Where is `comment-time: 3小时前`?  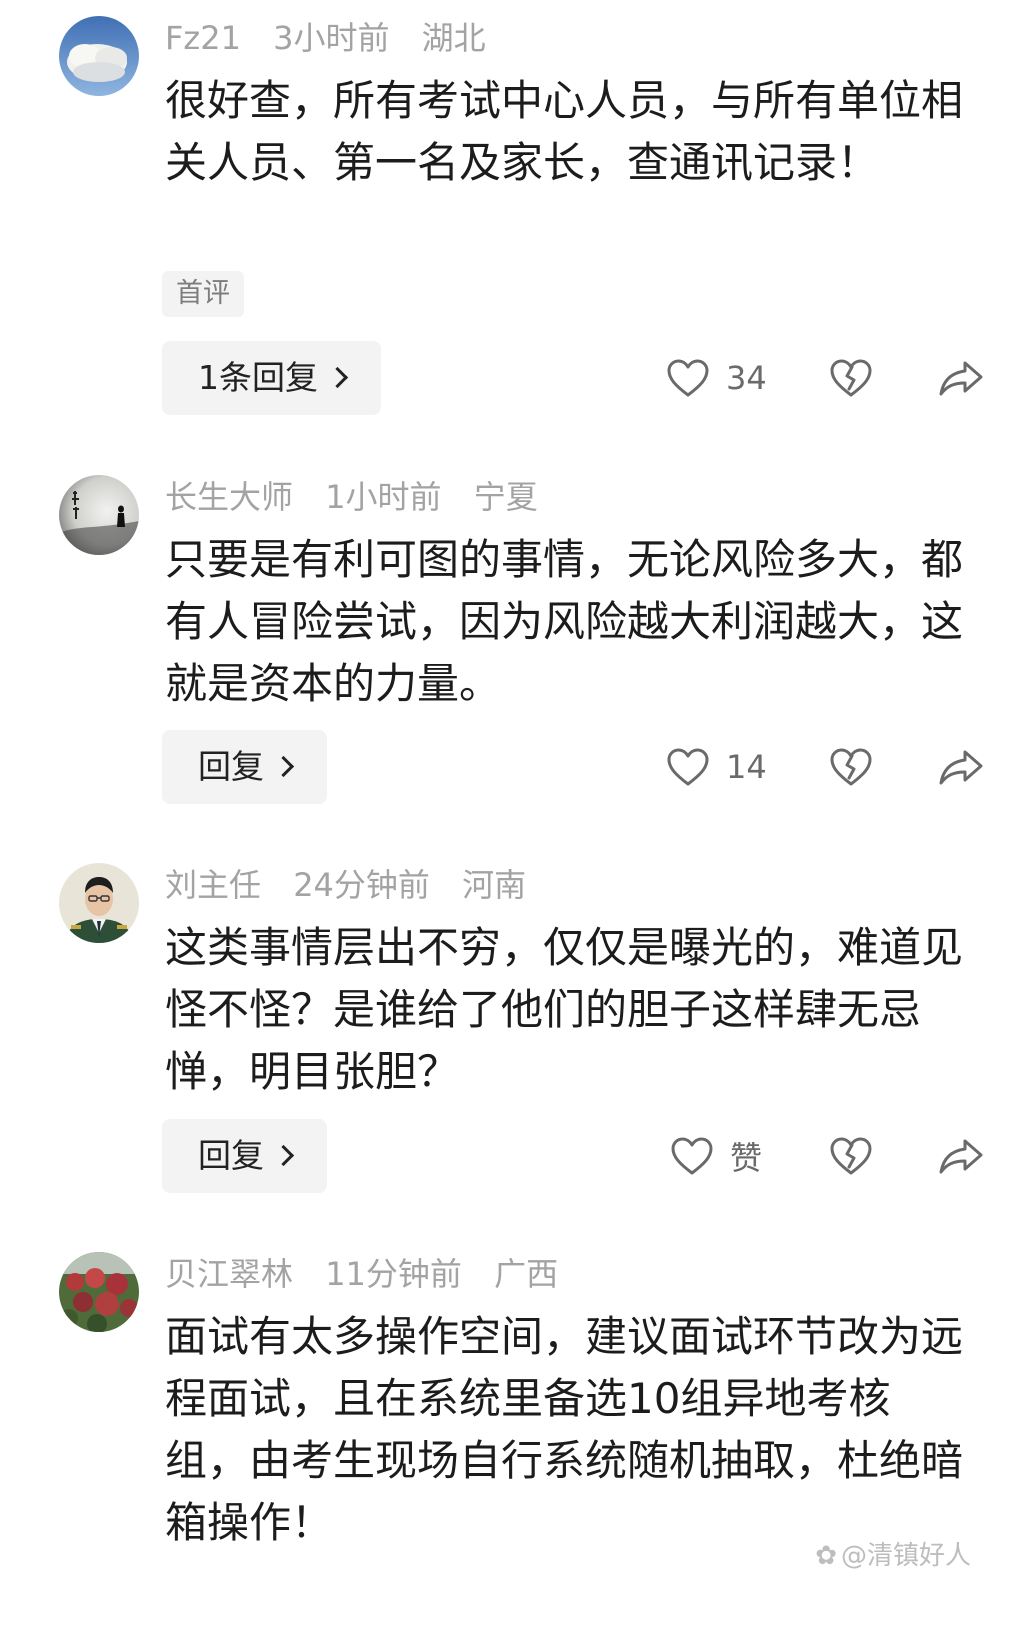 comment-time: 3小时前 is located at coordinates (331, 38).